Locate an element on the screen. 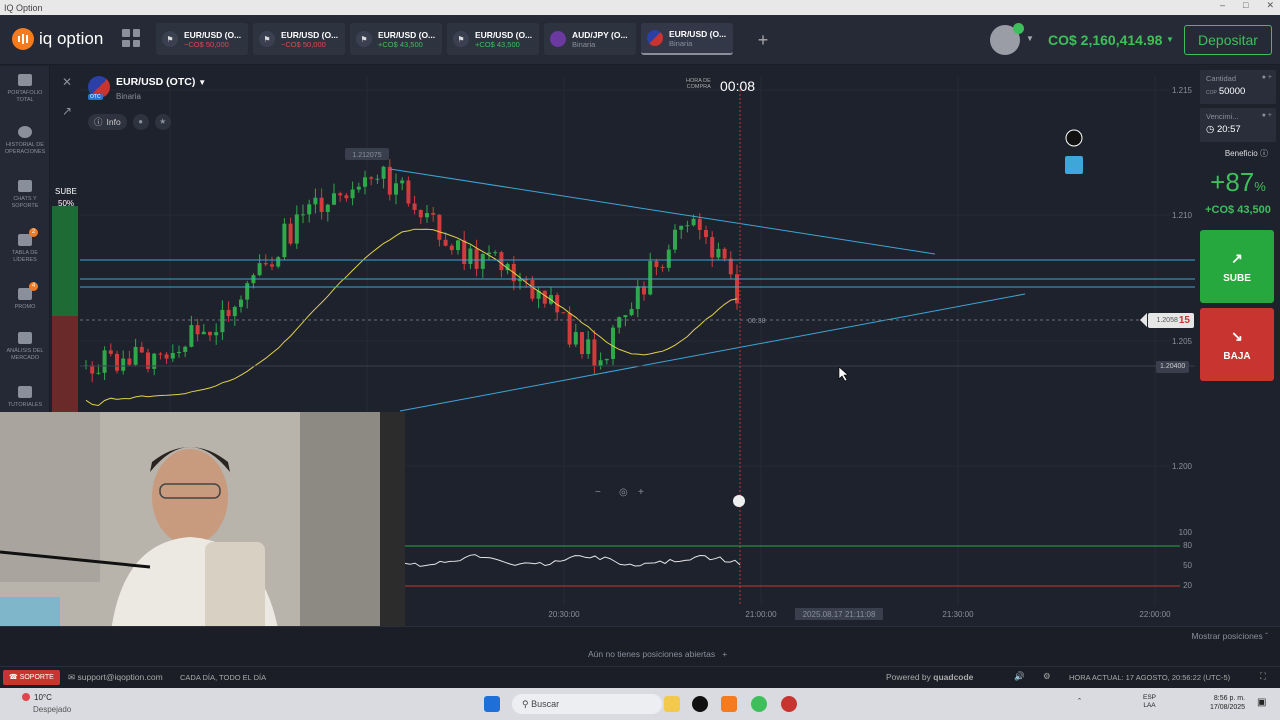 The height and width of the screenshot is (720, 1280). trendline-lower is located at coordinates (712, 352).